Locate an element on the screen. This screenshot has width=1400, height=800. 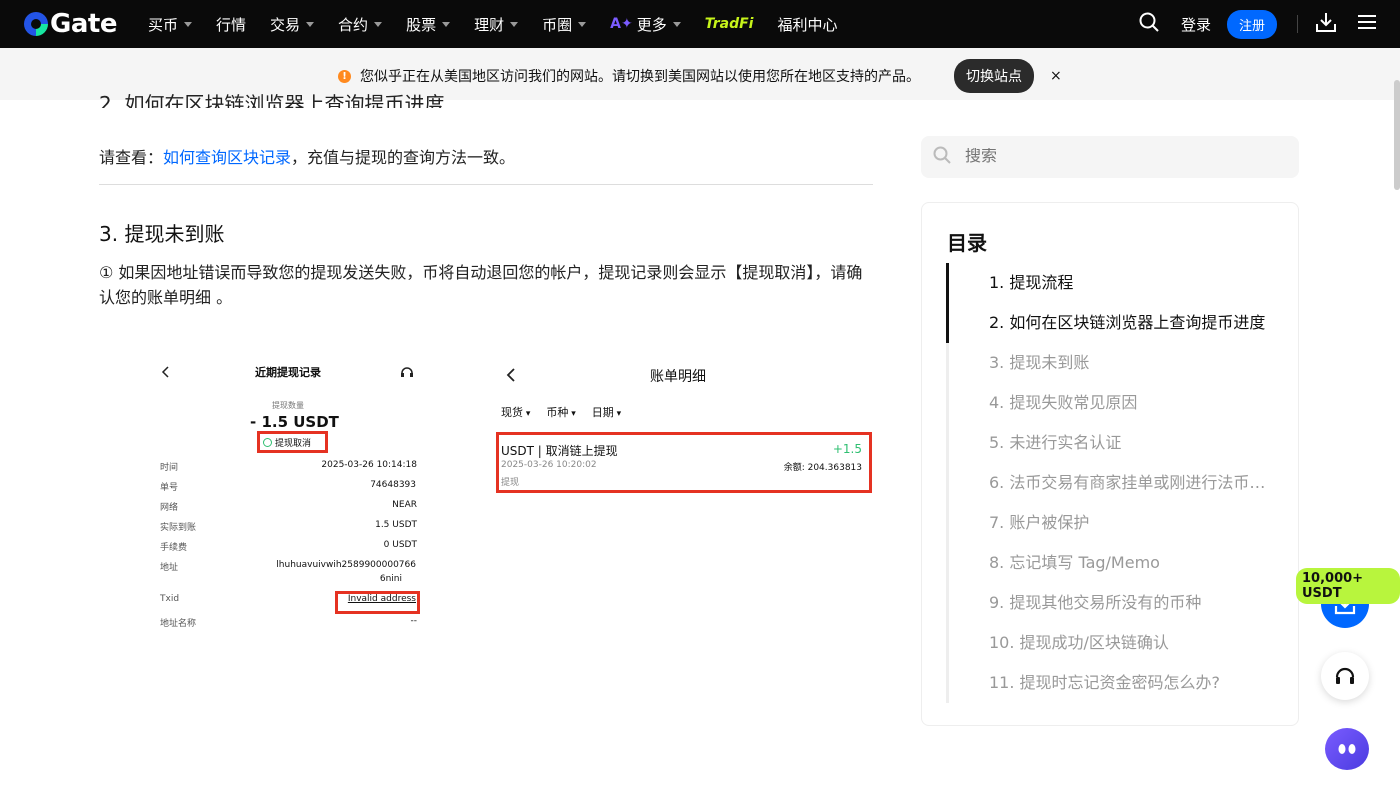
ai-bot-icon is located at coordinates (1347, 749).